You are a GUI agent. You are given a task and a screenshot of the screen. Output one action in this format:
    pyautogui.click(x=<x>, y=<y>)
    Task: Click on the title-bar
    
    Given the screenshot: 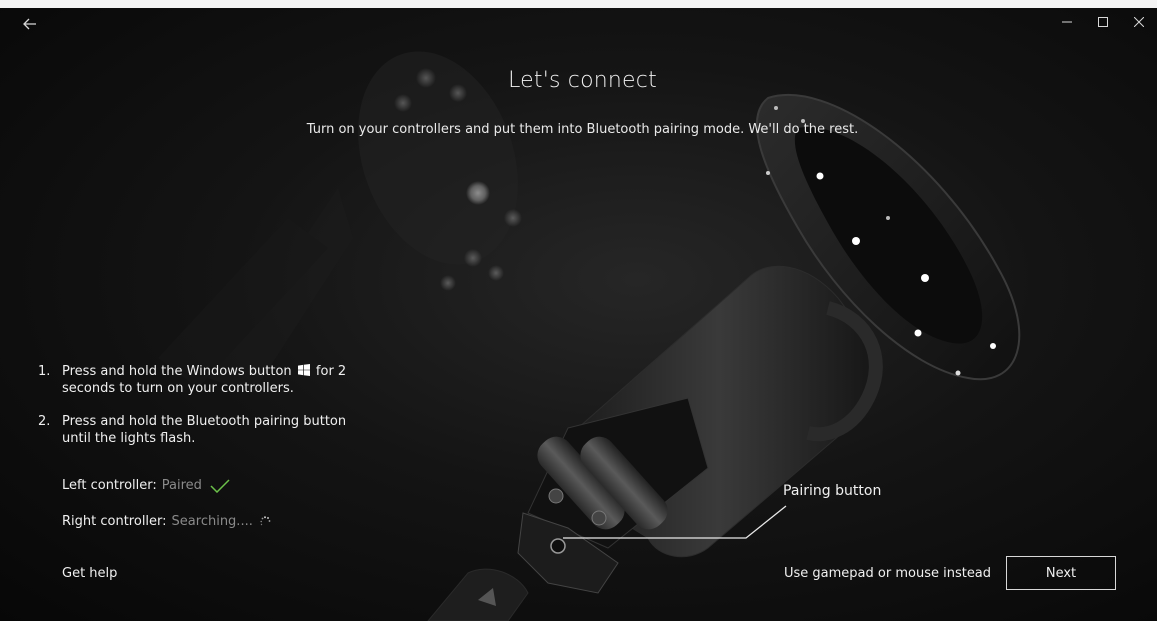 What is the action you would take?
    pyautogui.click(x=582, y=23)
    